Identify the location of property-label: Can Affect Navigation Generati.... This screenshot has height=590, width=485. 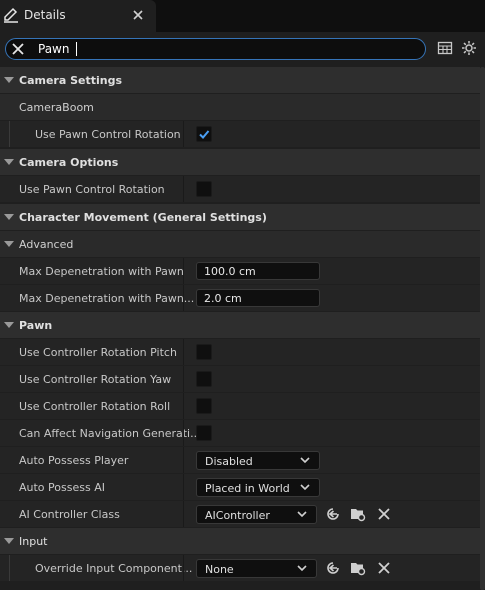
(110, 433).